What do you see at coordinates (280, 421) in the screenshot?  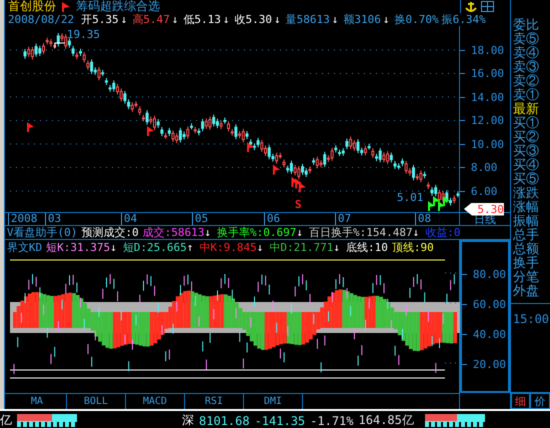 I see `index-change: -141.35` at bounding box center [280, 421].